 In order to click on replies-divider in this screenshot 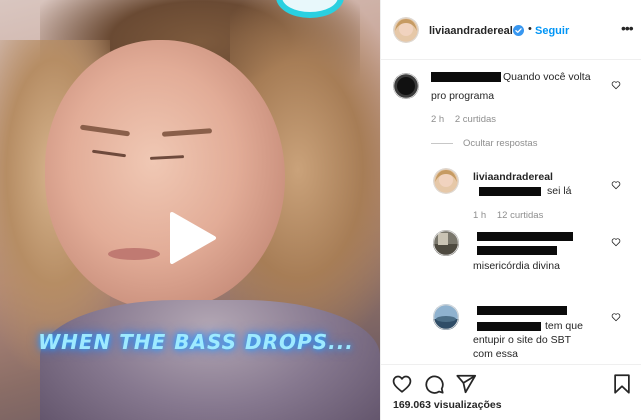, I will do `click(442, 143)`.